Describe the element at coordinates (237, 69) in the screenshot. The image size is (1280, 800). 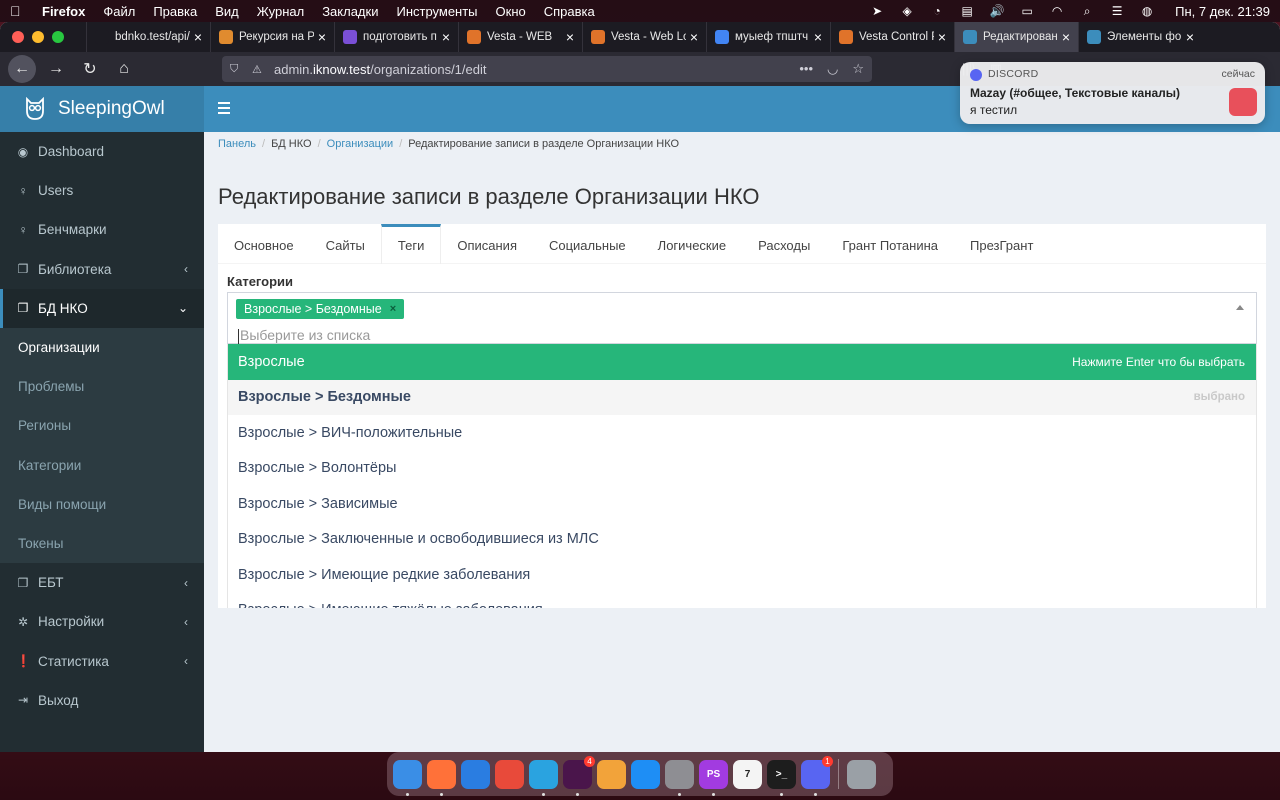
I see `tracking-shield-icon: ⛉` at that location.